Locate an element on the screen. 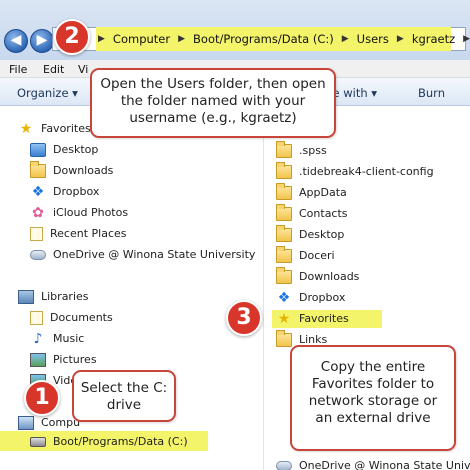  breadcrumb-users: Users is located at coordinates (373, 39).